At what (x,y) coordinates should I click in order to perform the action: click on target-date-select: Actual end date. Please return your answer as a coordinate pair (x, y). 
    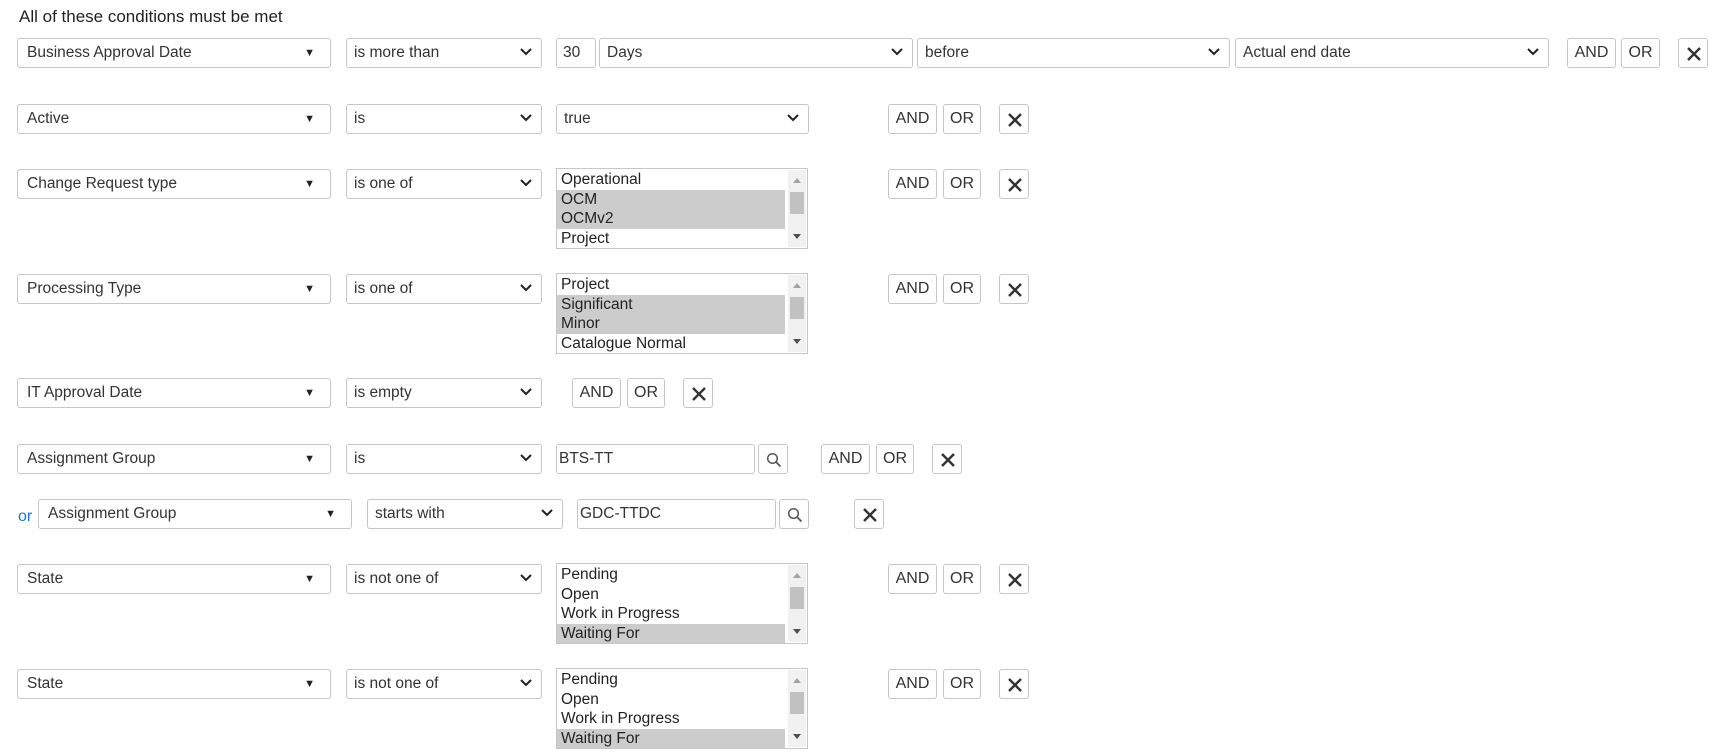
    Looking at the image, I should click on (1392, 53).